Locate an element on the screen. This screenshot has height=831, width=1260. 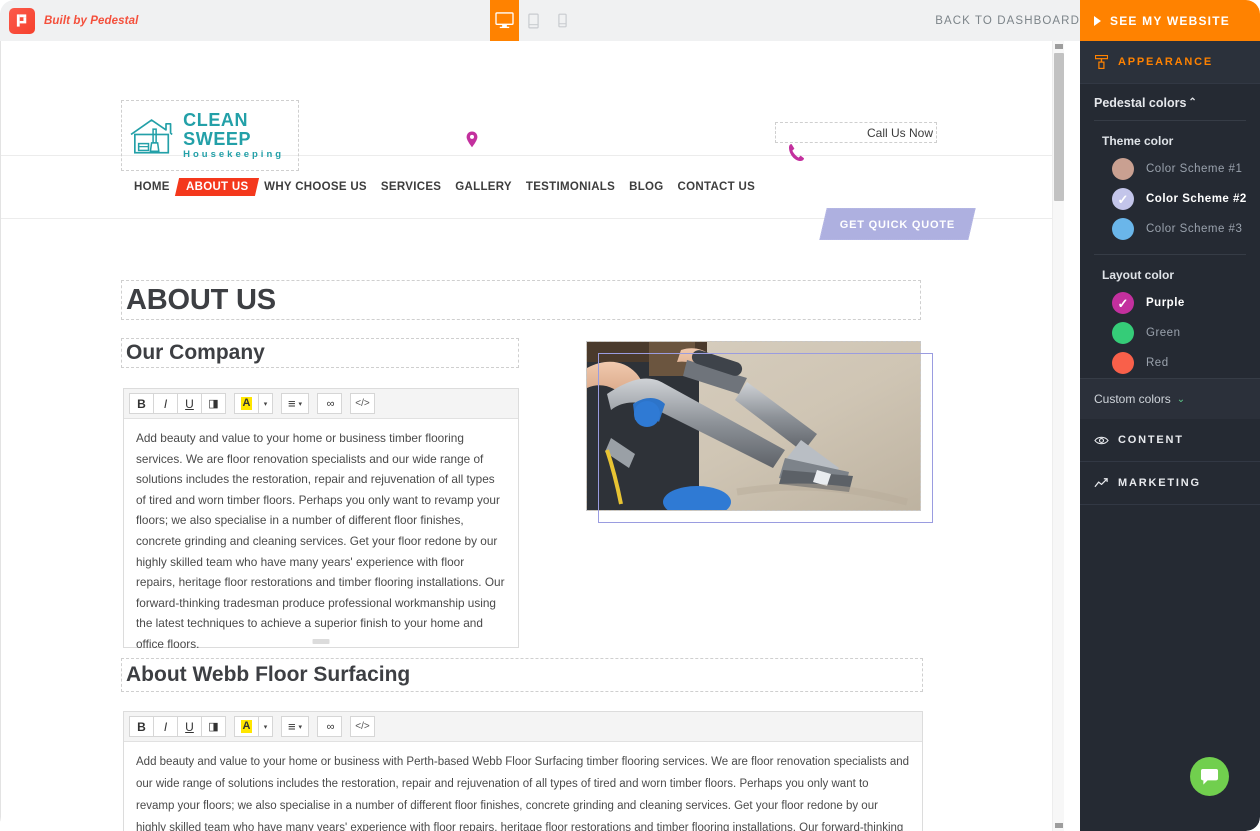
layout-color-option-red: Red is located at coordinates (1170, 363).